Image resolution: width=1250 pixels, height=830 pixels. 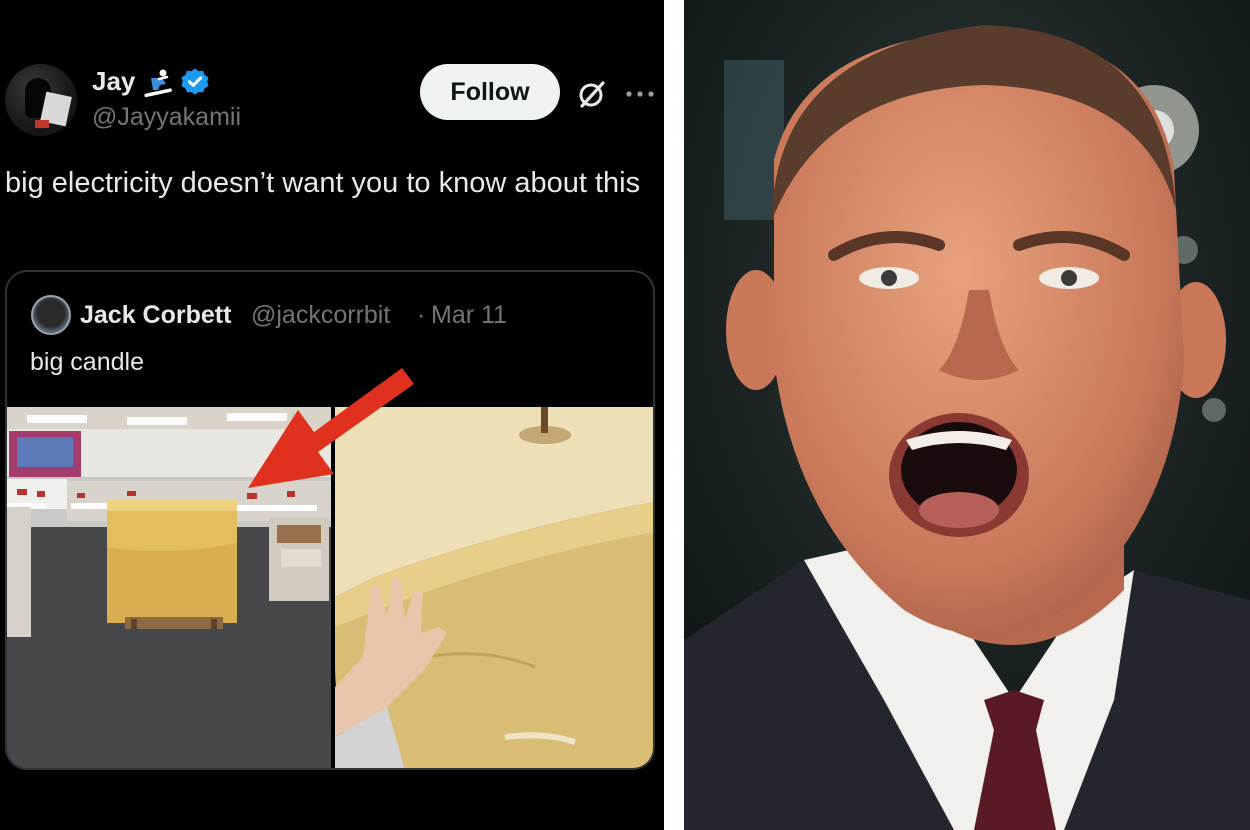 I want to click on follow-button: Follow, so click(x=490, y=92).